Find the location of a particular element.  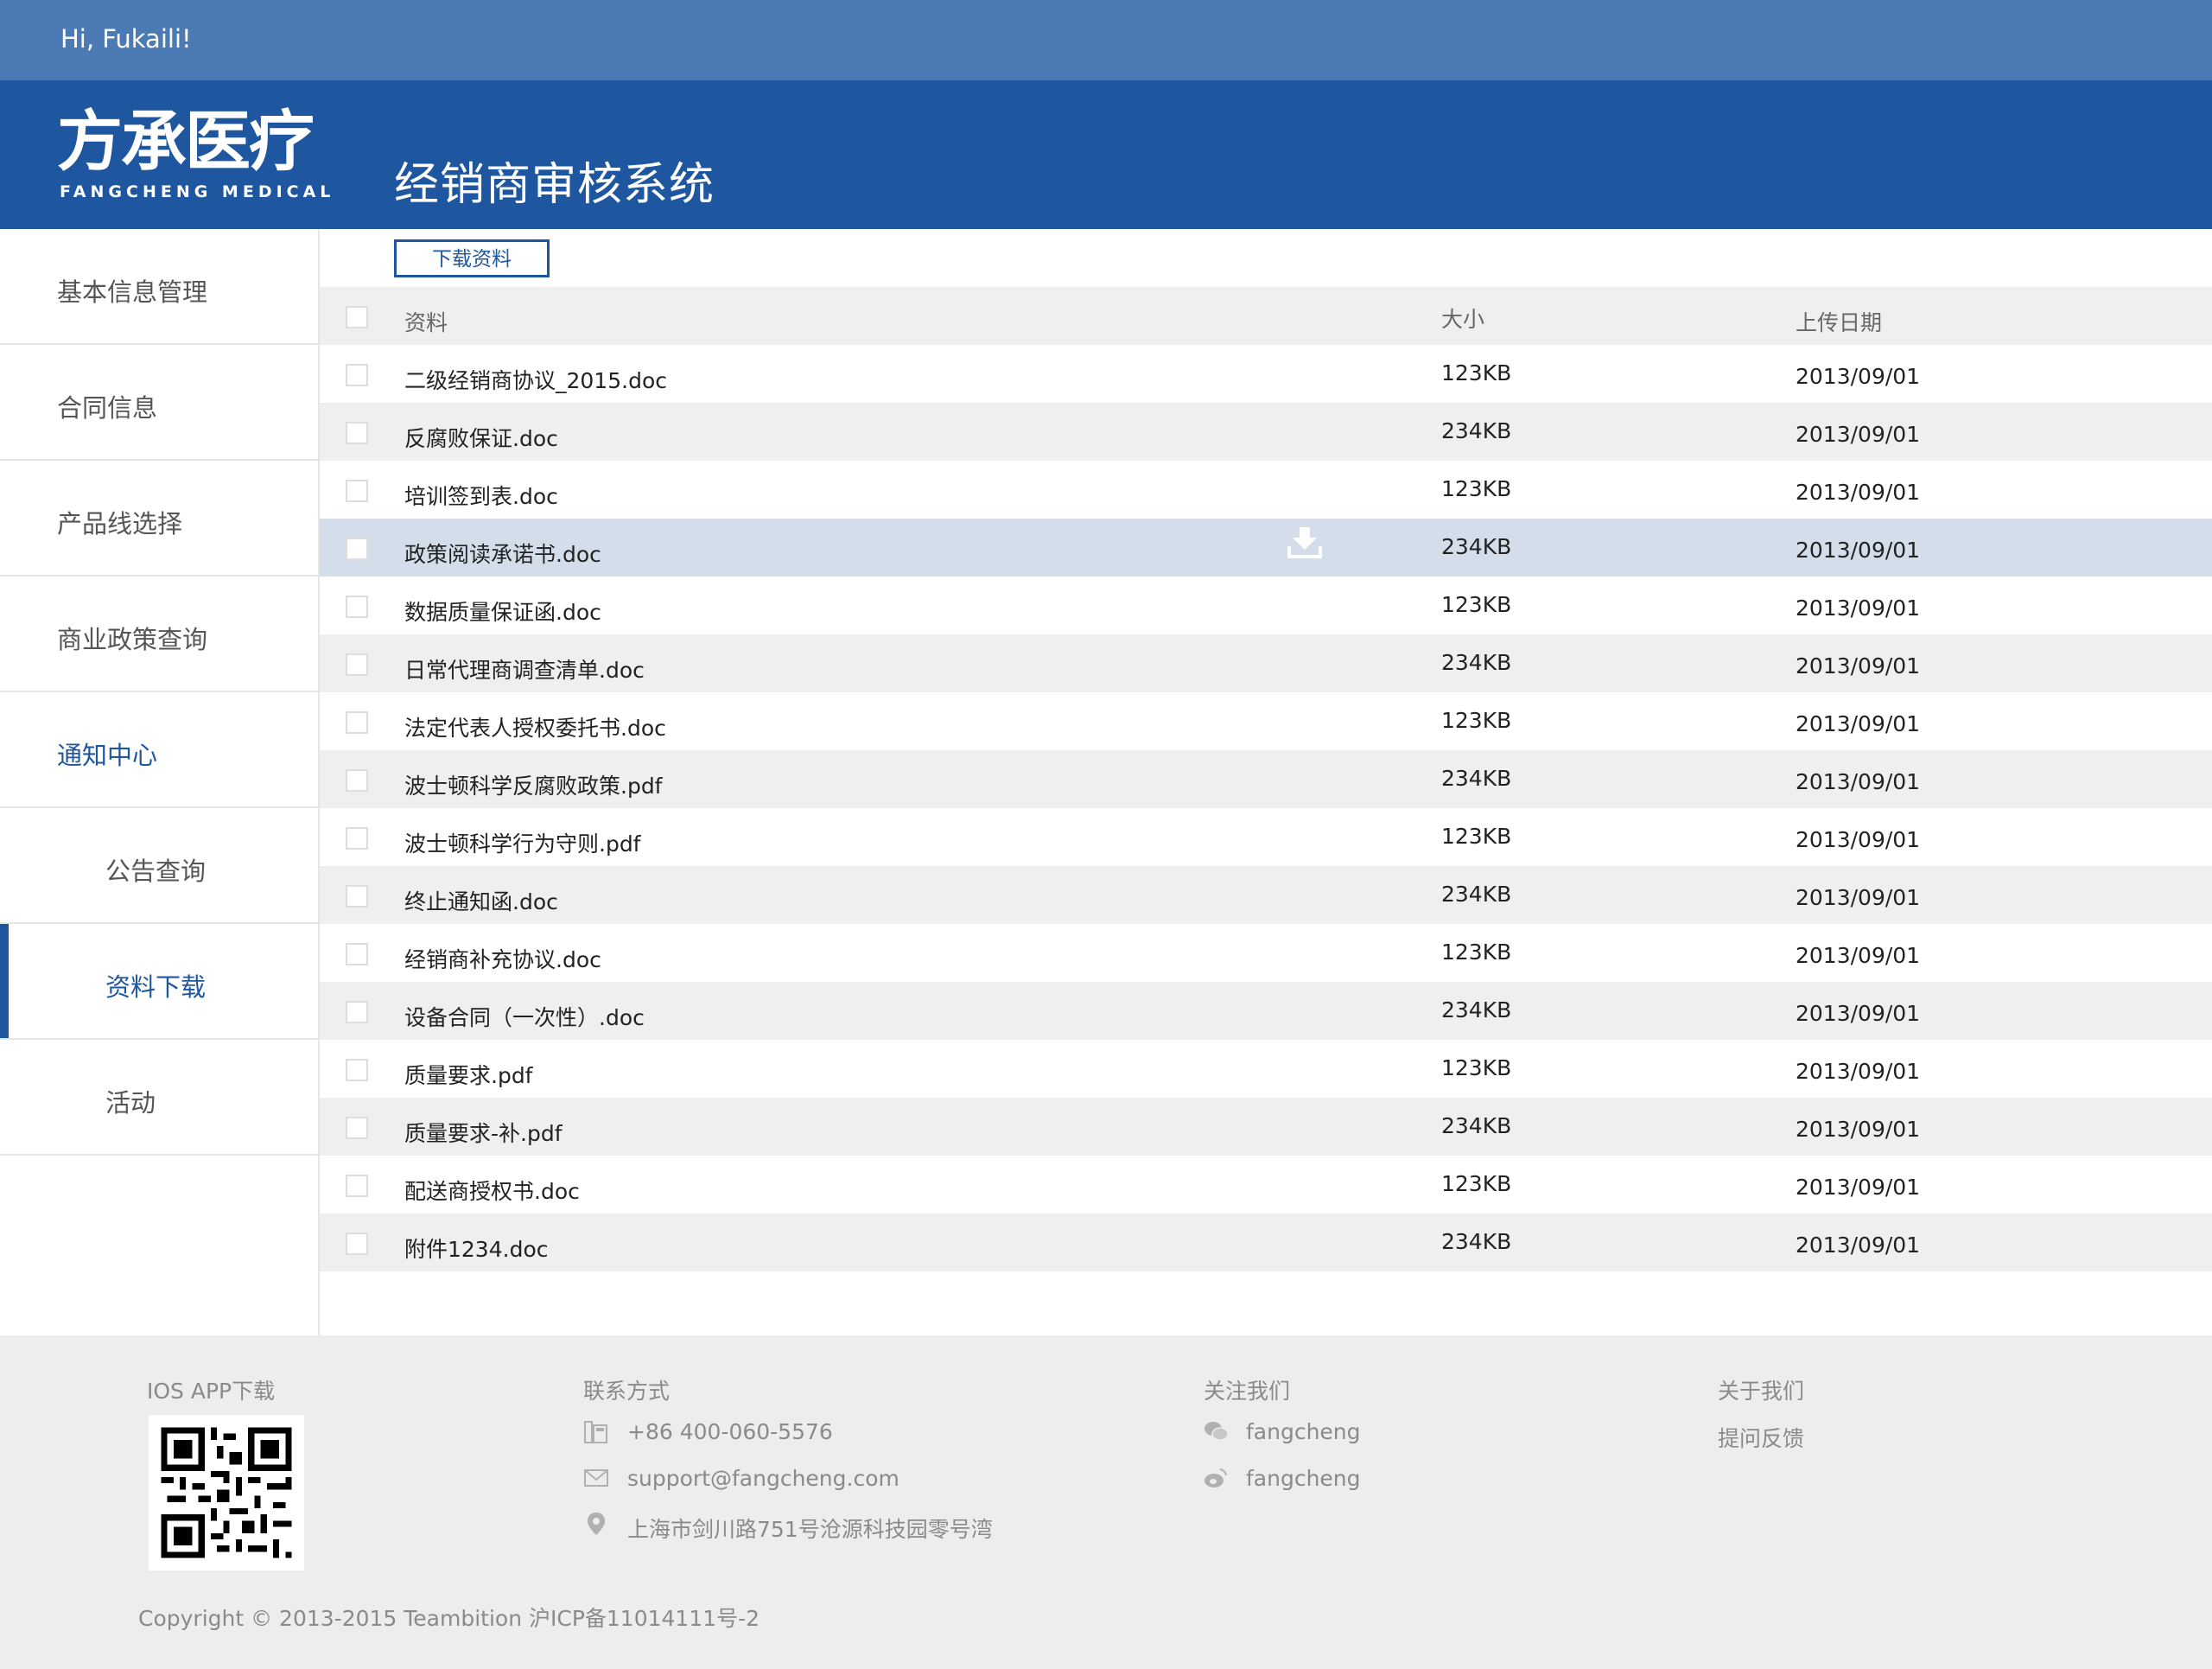

app-download-title: IOS APP下载 is located at coordinates (211, 1391).